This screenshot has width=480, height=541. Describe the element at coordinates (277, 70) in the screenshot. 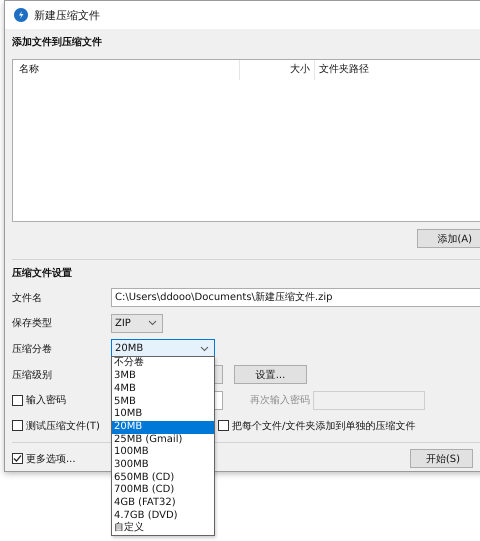

I see `column-header: 大小` at that location.